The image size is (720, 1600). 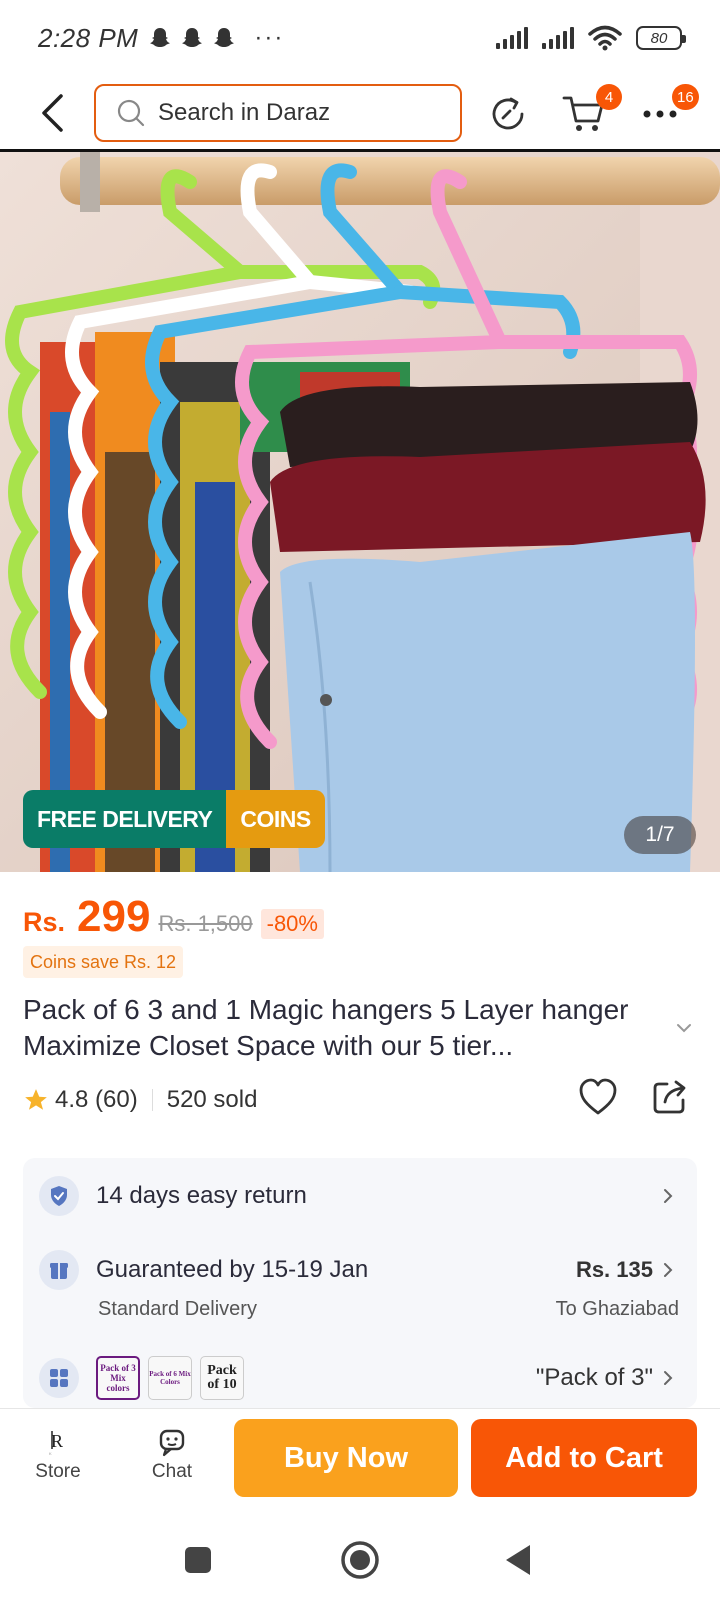 I want to click on share-button, so click(x=670, y=1099).